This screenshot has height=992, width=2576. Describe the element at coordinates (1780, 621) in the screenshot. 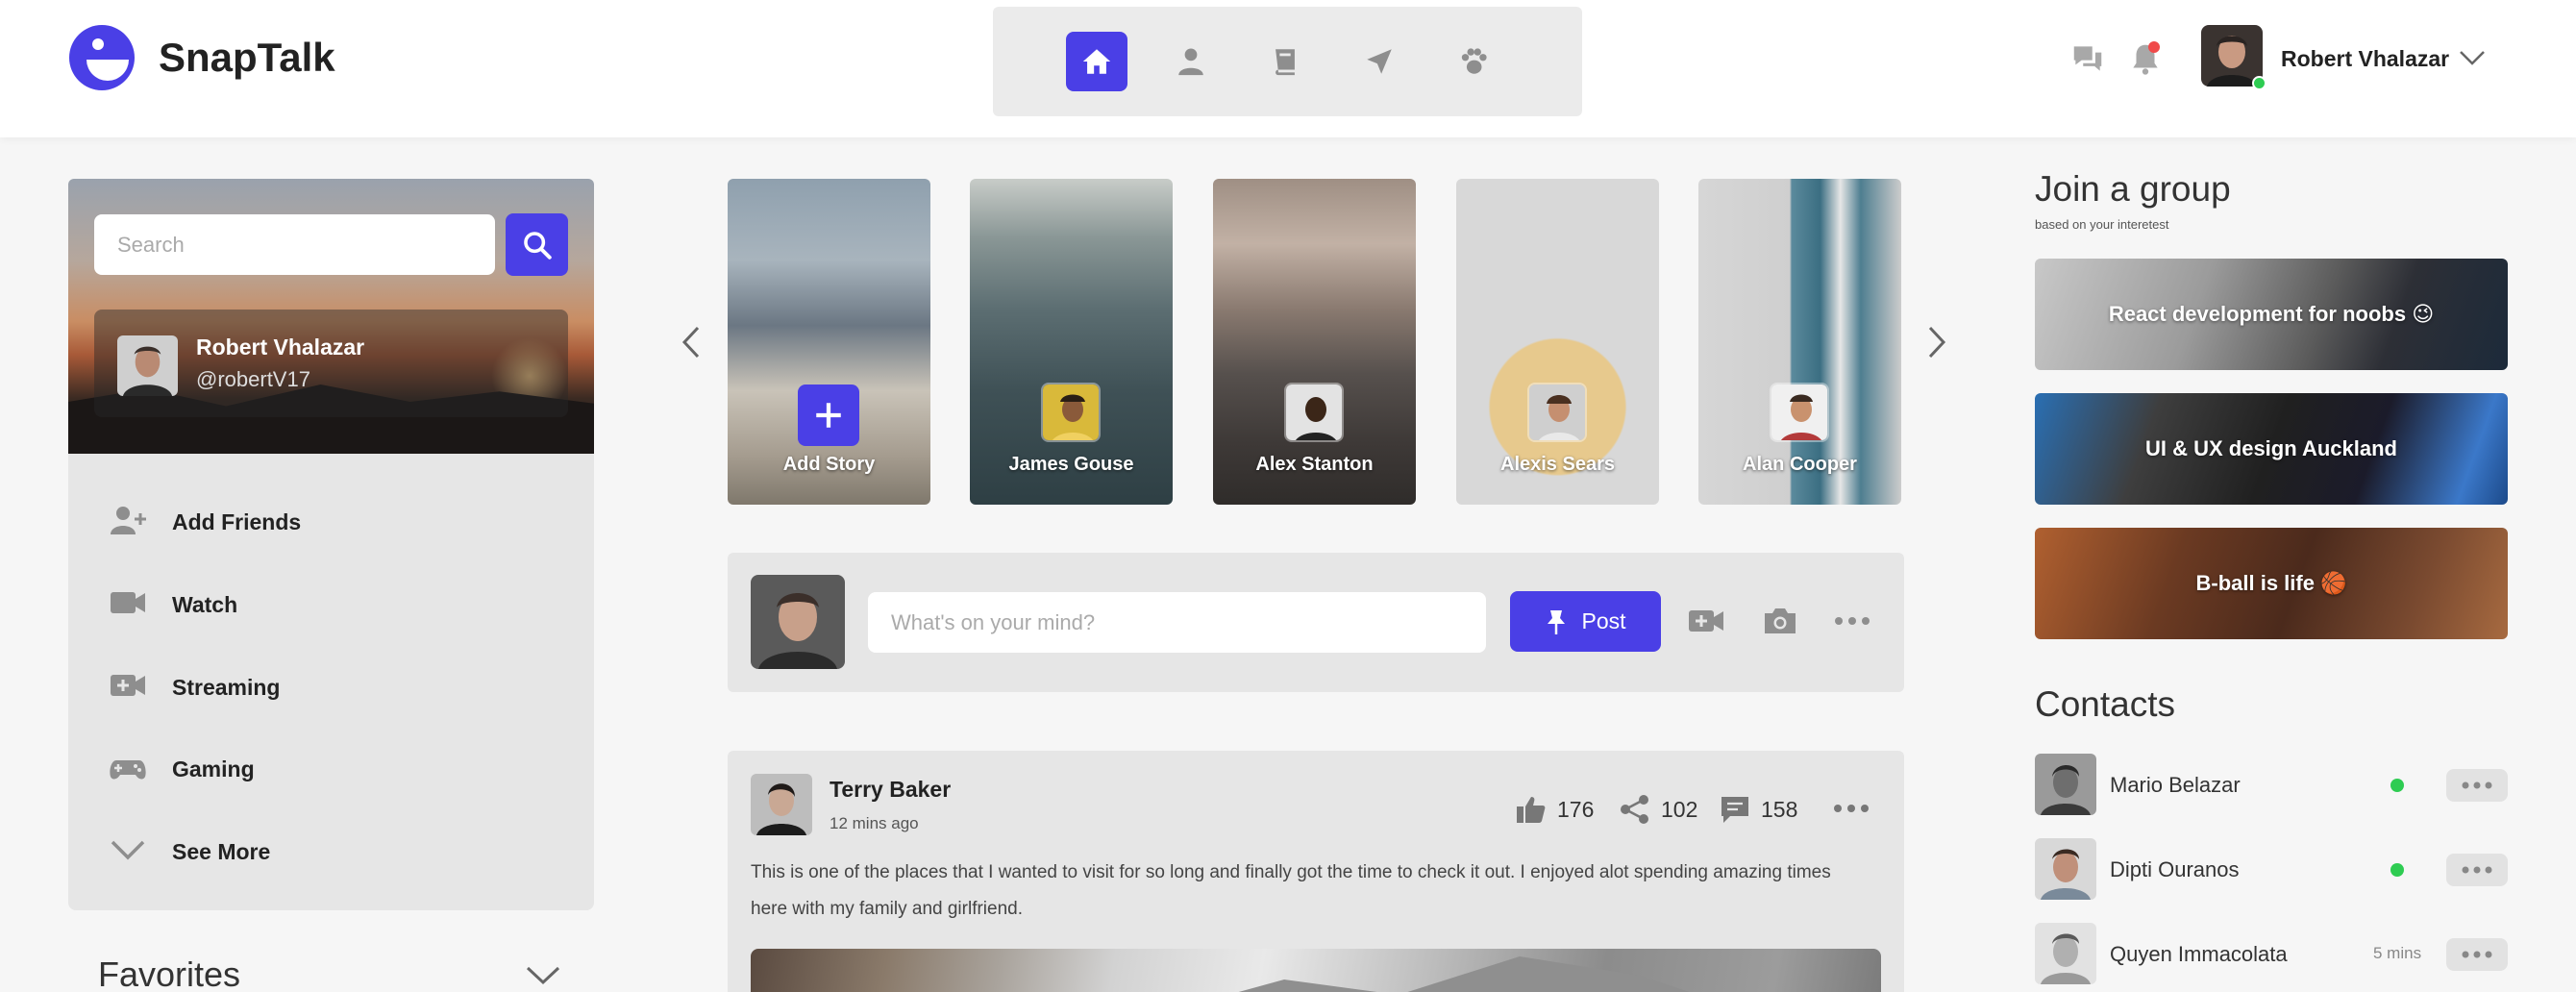

I see `camera-icon` at that location.